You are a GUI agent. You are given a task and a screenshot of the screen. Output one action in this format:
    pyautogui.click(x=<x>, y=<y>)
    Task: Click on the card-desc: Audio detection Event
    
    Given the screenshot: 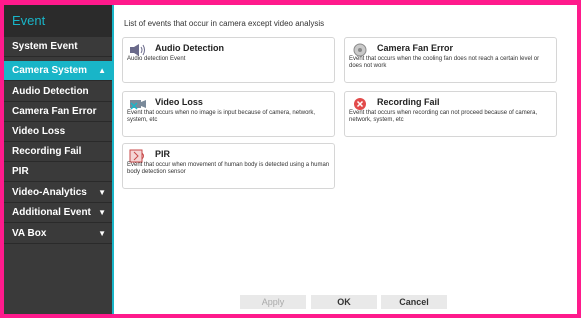 What is the action you would take?
    pyautogui.click(x=156, y=59)
    